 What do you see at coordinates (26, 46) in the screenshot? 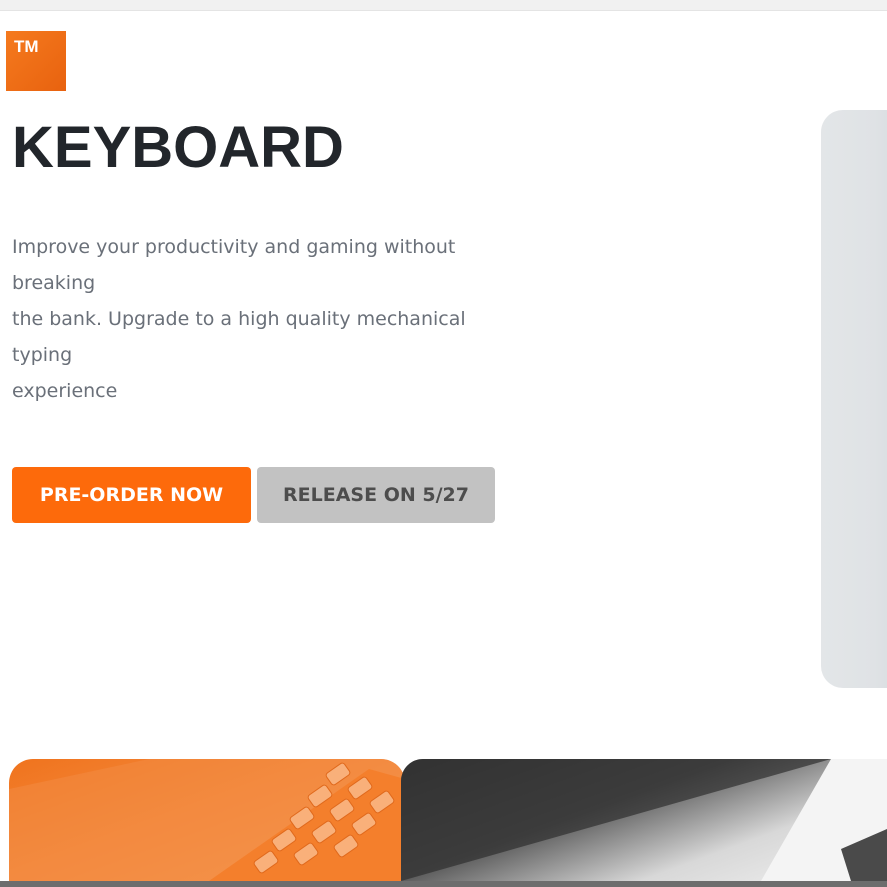
I see `logo-text: TM` at bounding box center [26, 46].